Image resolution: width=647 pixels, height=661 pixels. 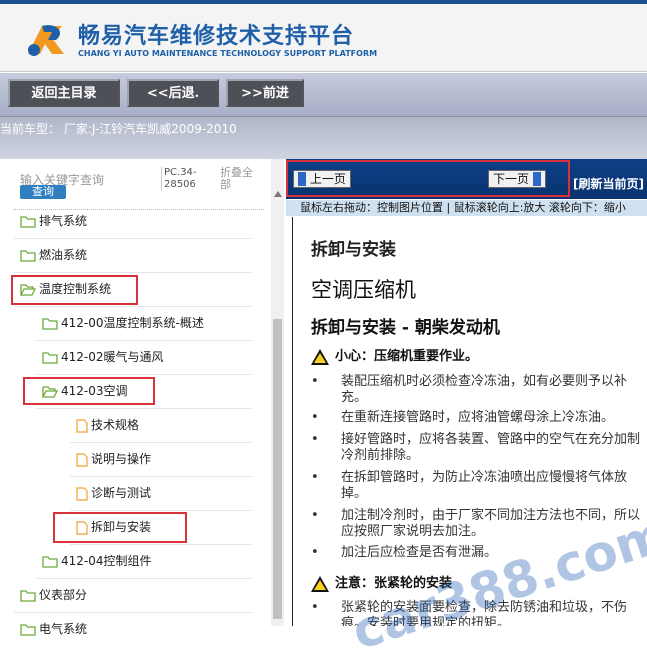 I want to click on doc-bullet: • 接好管路时，应将各装置、管路中的空气在充分加制冷剂前排除。, so click(x=479, y=448).